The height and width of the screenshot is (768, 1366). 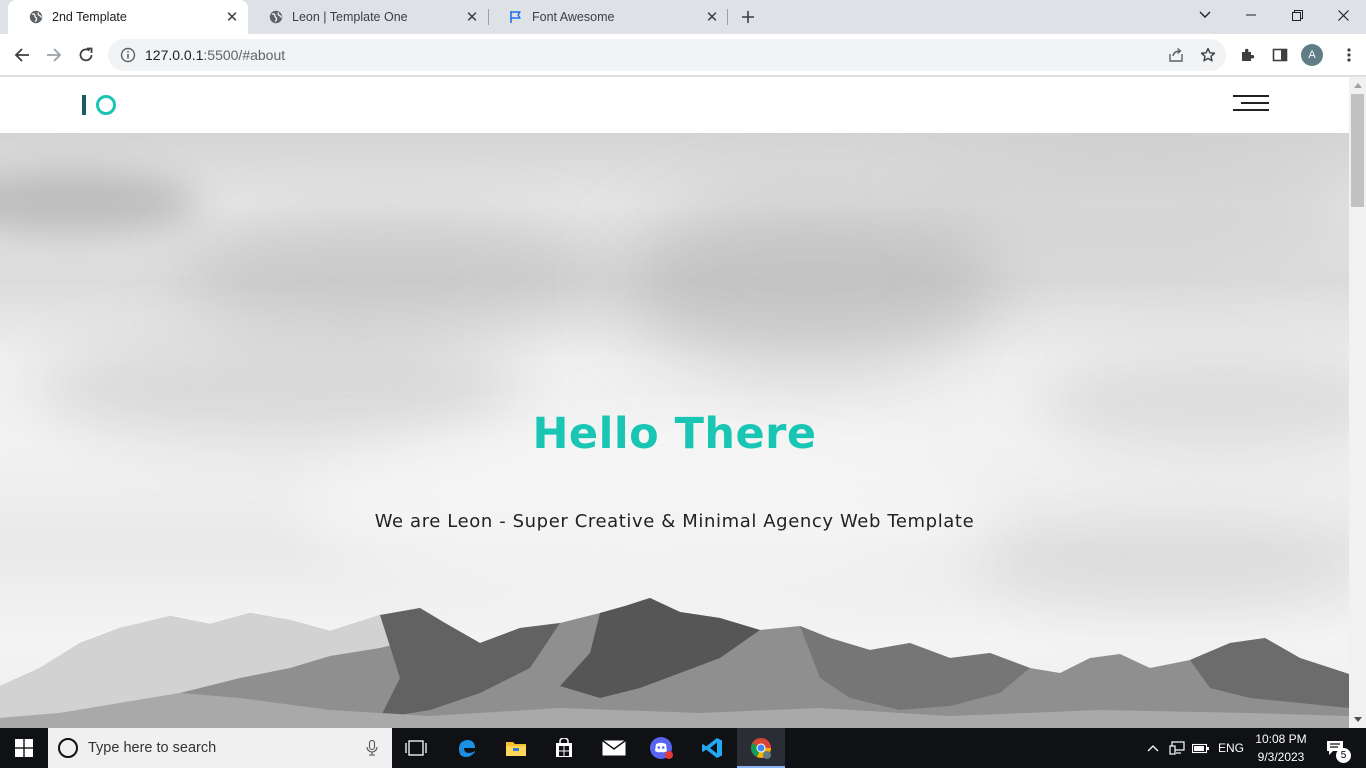 I want to click on notification-count-badge: 5, so click(x=1343, y=755).